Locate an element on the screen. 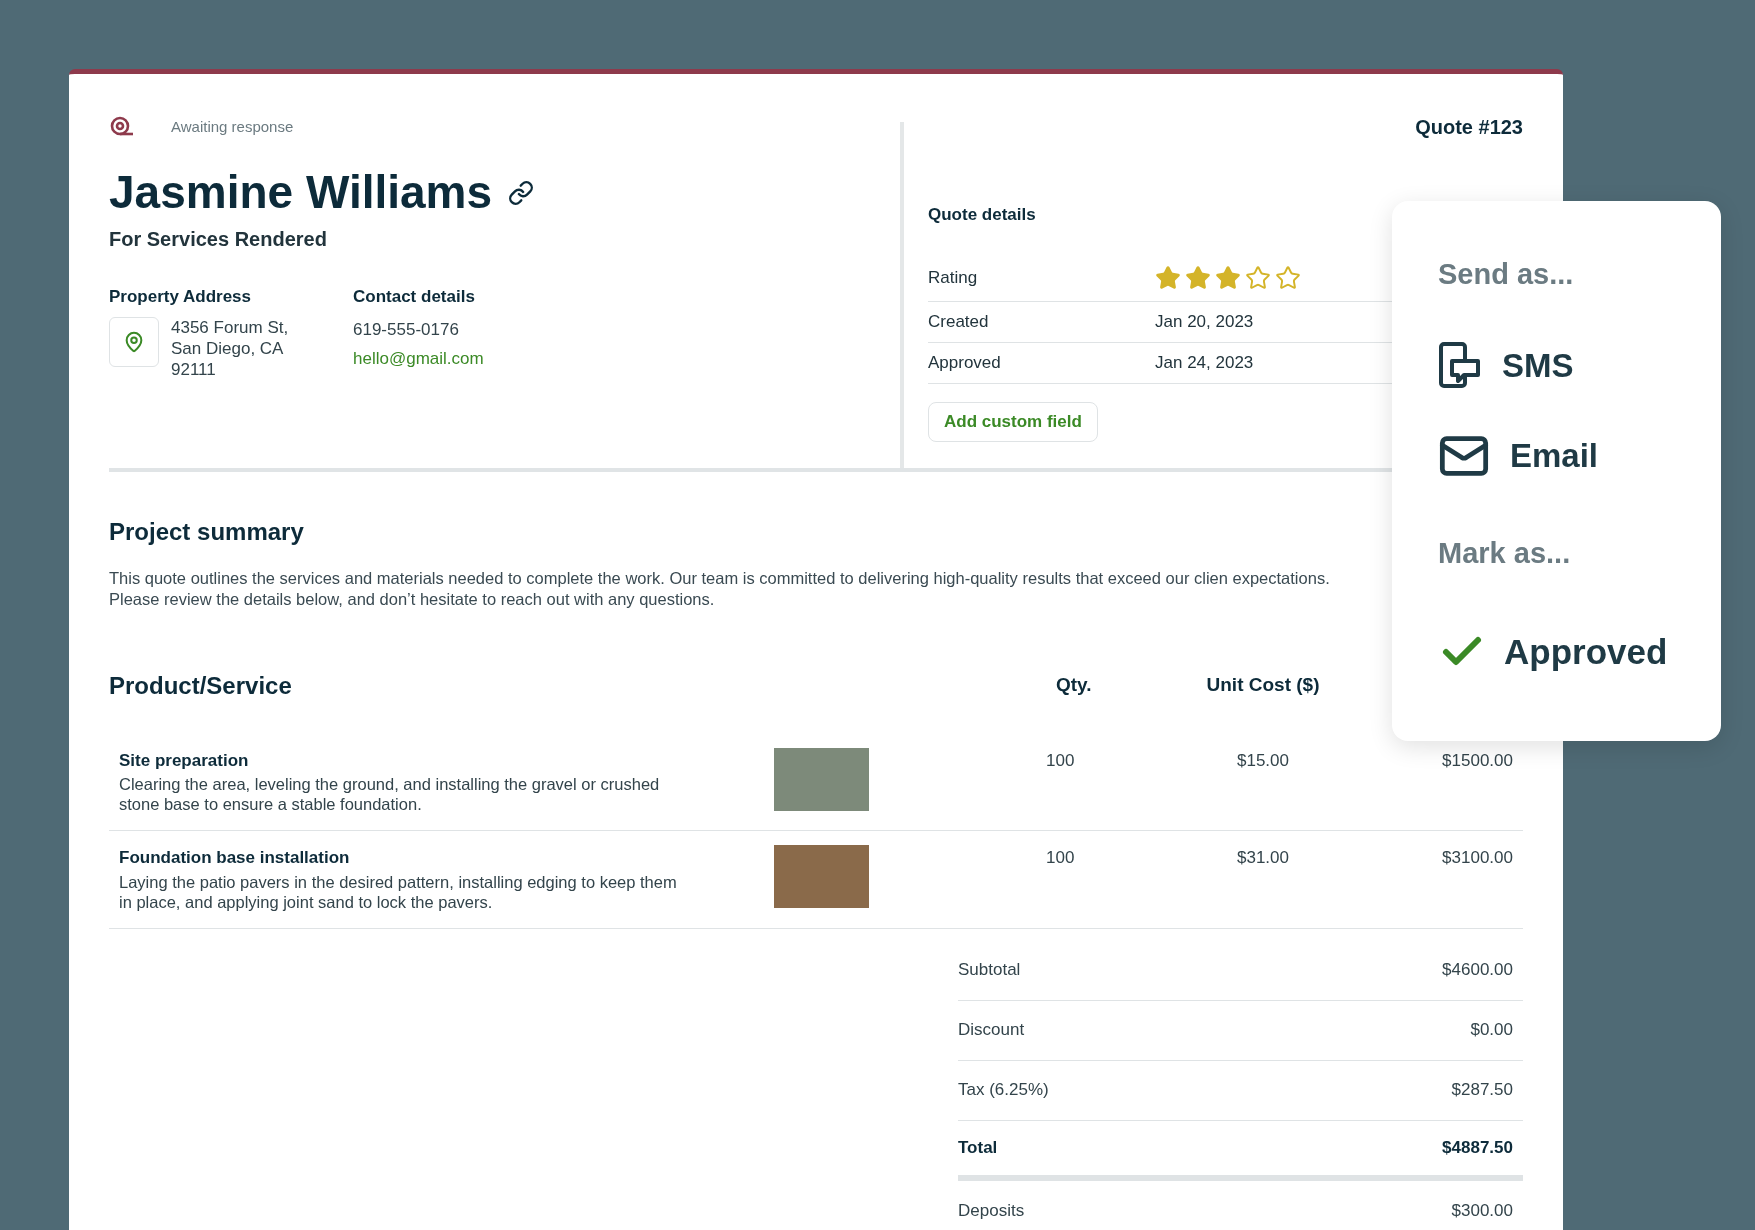 The width and height of the screenshot is (1755, 1230). link-icon is located at coordinates (521, 192).